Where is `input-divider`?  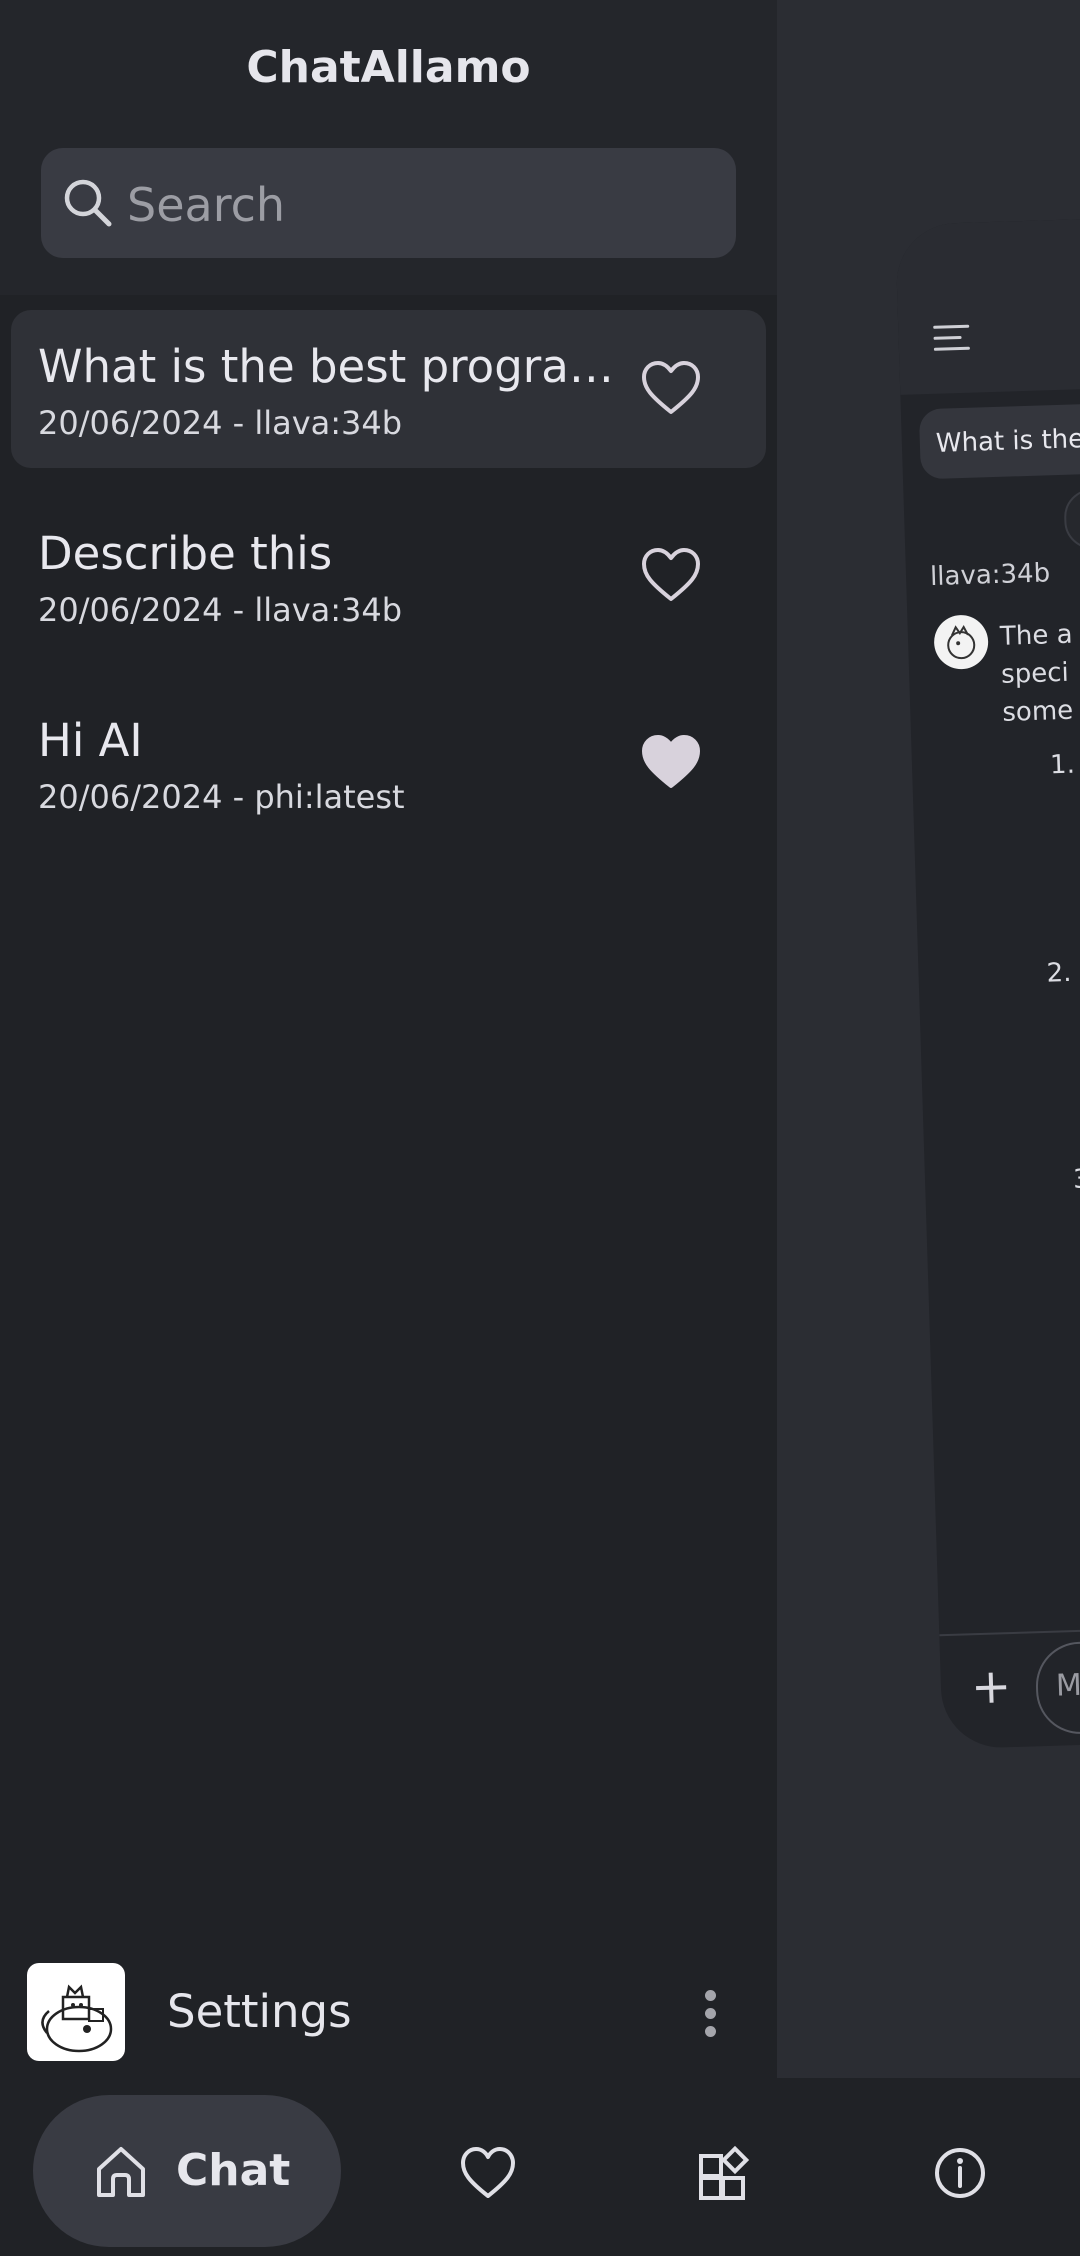 input-divider is located at coordinates (1009, 1631).